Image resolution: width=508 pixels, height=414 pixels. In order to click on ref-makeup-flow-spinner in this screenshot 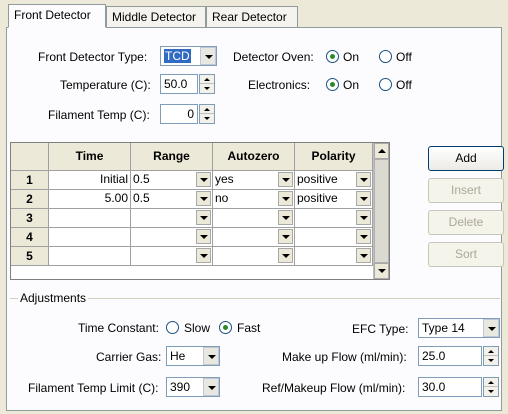, I will do `click(491, 387)`.